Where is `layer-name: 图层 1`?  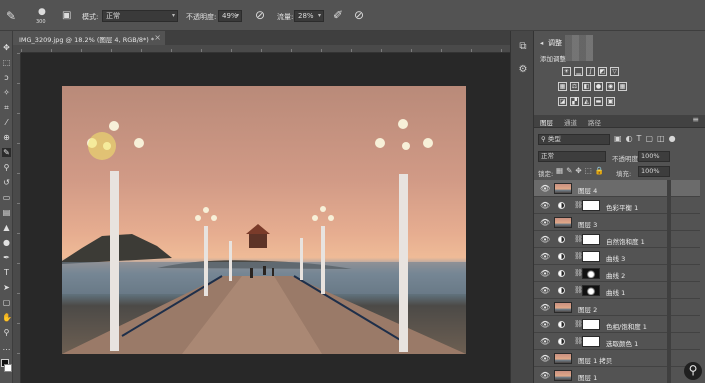
layer-name: 图层 1 is located at coordinates (587, 377).